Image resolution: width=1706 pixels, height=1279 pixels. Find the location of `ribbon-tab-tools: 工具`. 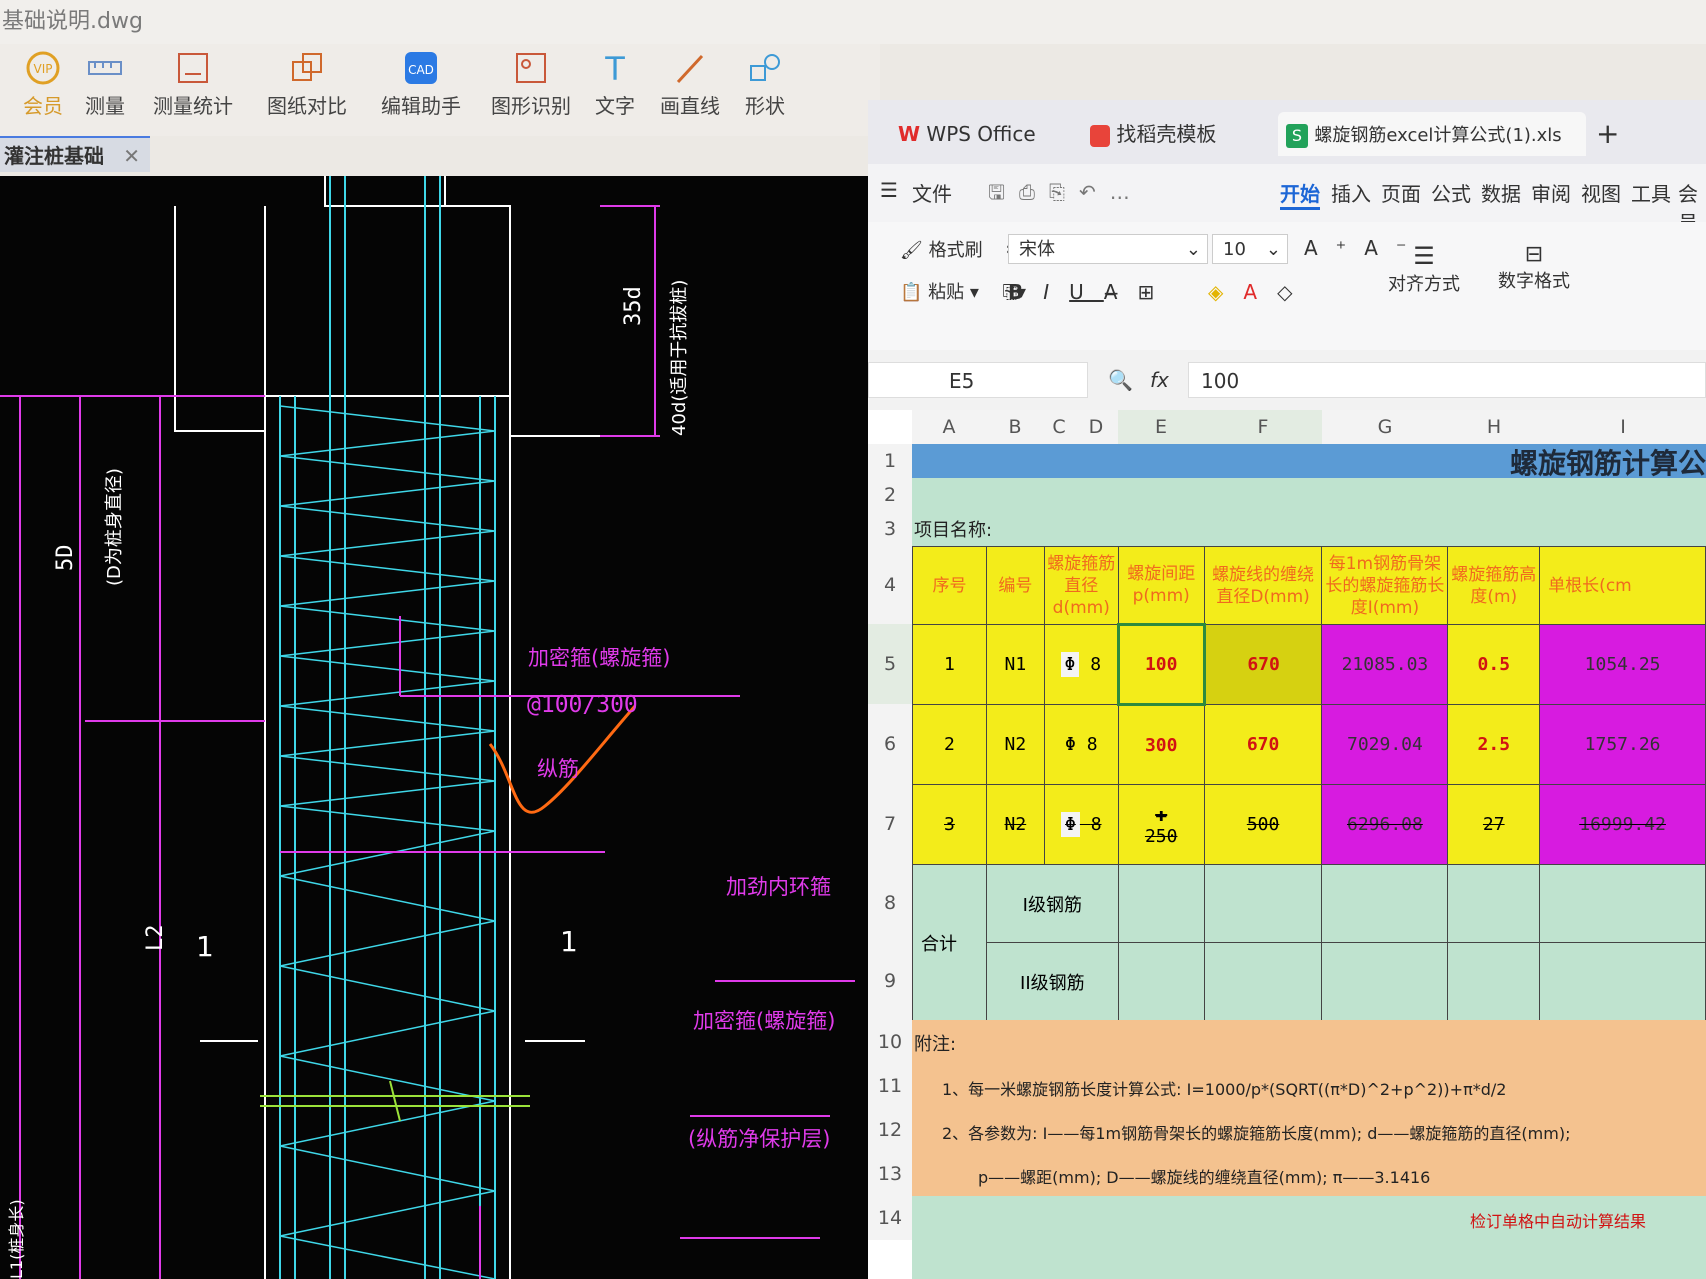

ribbon-tab-tools: 工具 is located at coordinates (1651, 192).